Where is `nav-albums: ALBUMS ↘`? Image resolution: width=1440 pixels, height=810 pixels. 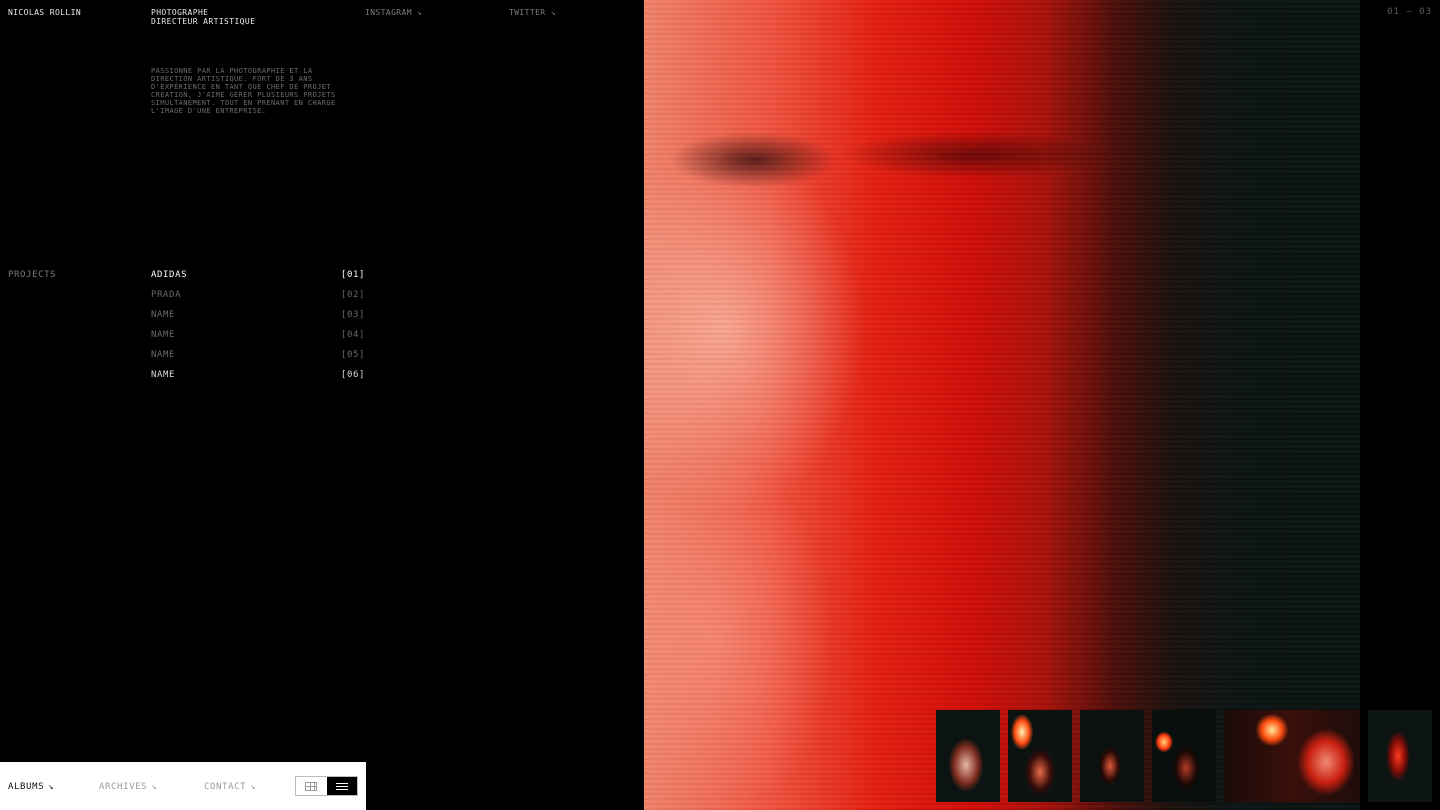 nav-albums: ALBUMS ↘ is located at coordinates (31, 787).